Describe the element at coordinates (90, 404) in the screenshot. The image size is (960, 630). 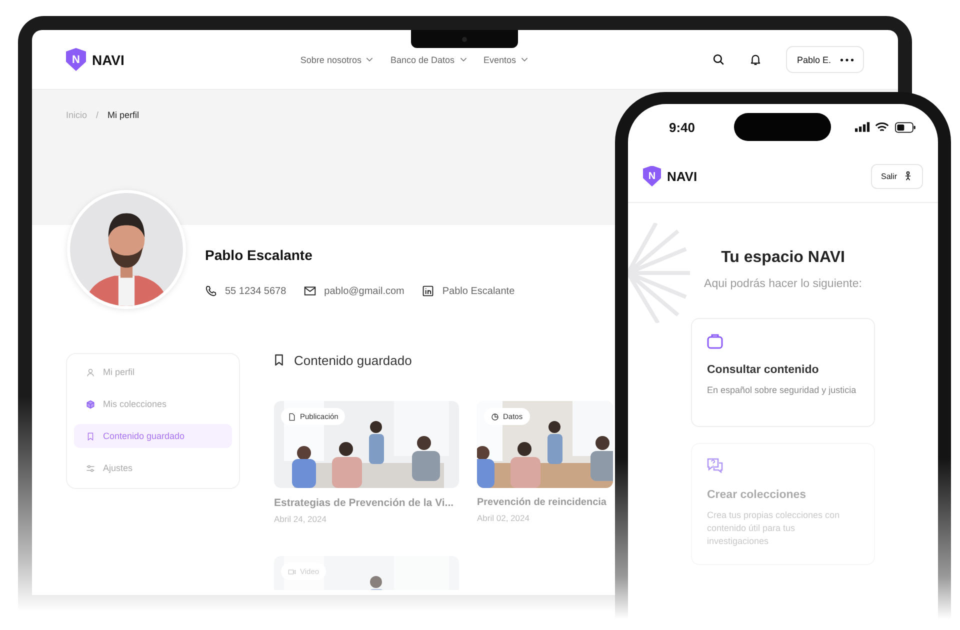
I see `cube-icon` at that location.